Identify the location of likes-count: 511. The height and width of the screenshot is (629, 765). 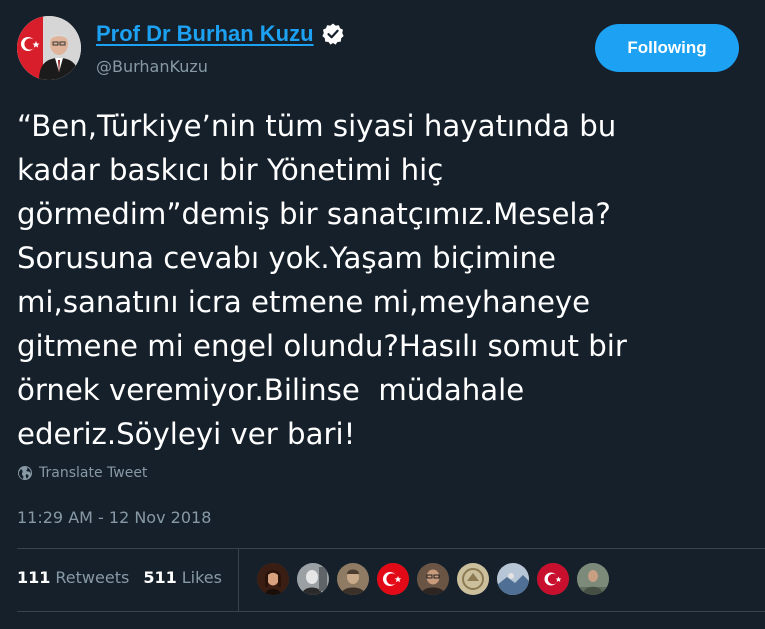
(160, 577).